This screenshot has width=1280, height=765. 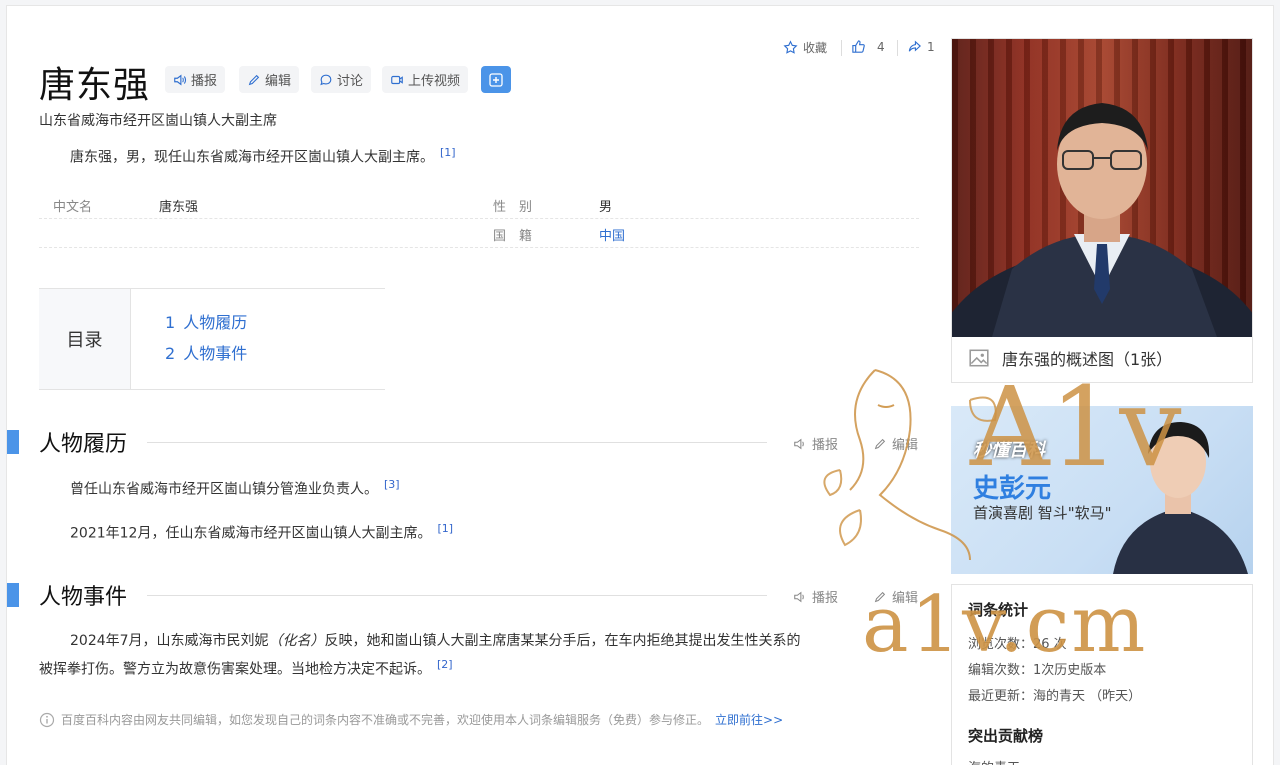 I want to click on broadcast-label: 播报, so click(x=204, y=81).